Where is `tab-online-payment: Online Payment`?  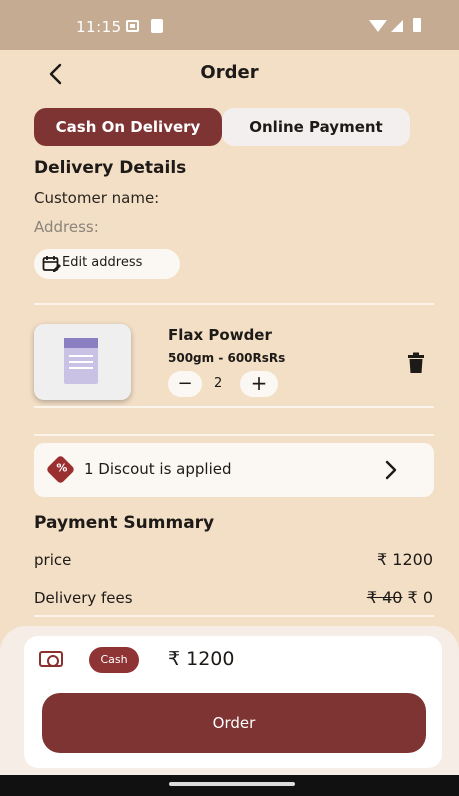
tab-online-payment: Online Payment is located at coordinates (316, 127).